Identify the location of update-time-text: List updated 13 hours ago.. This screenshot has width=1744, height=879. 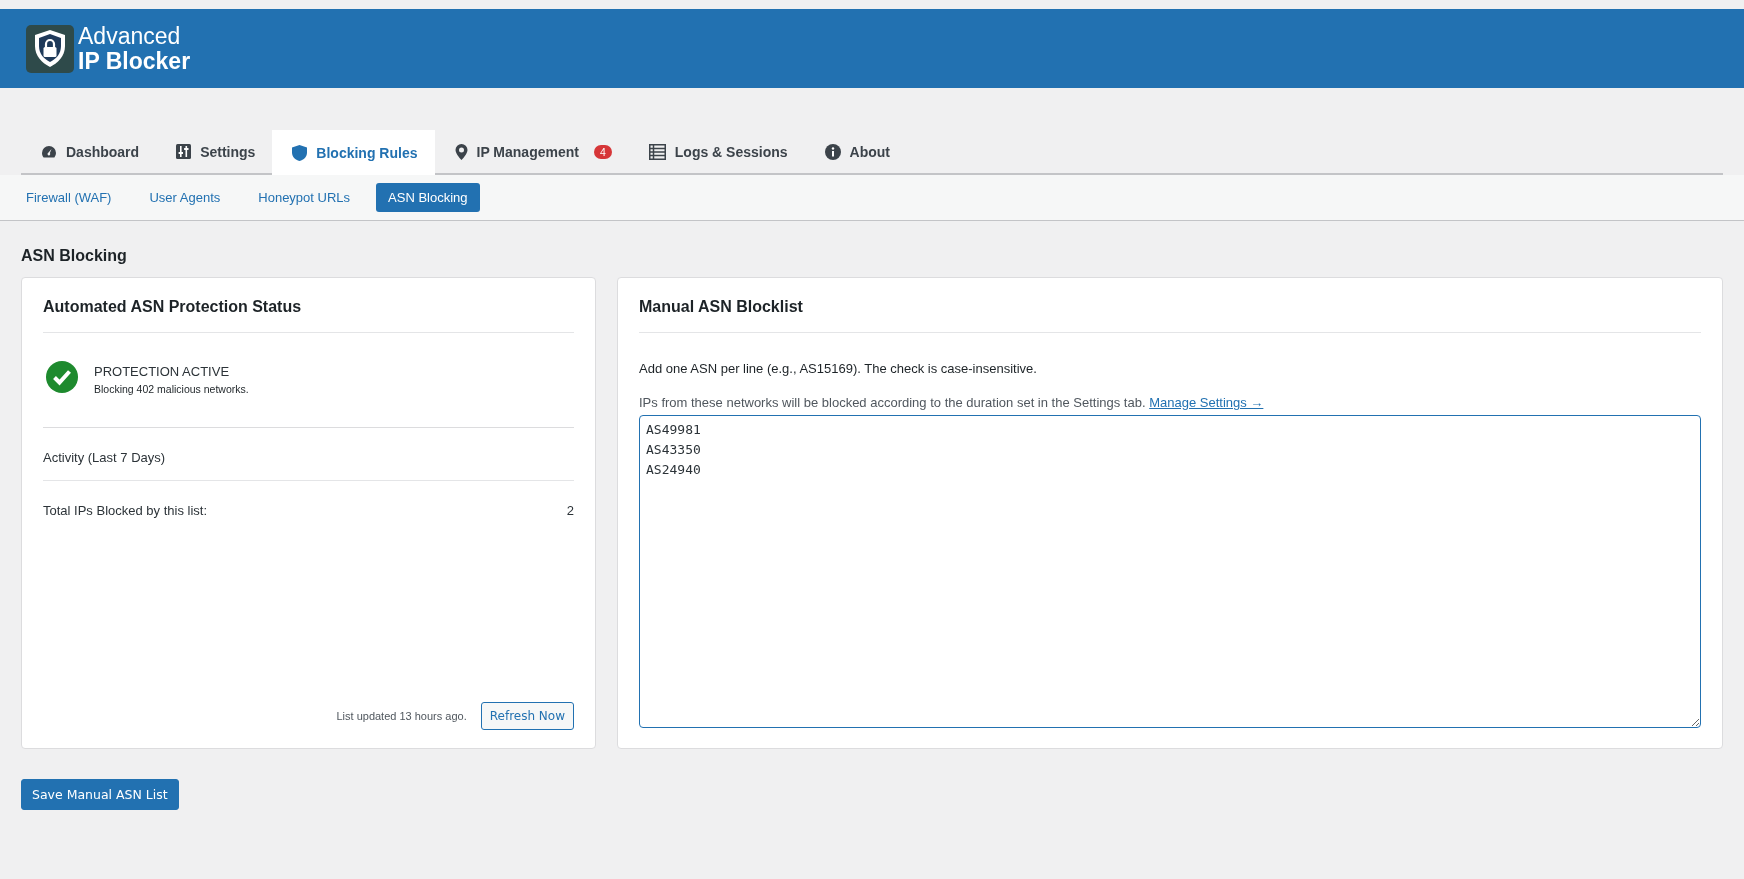
(401, 716).